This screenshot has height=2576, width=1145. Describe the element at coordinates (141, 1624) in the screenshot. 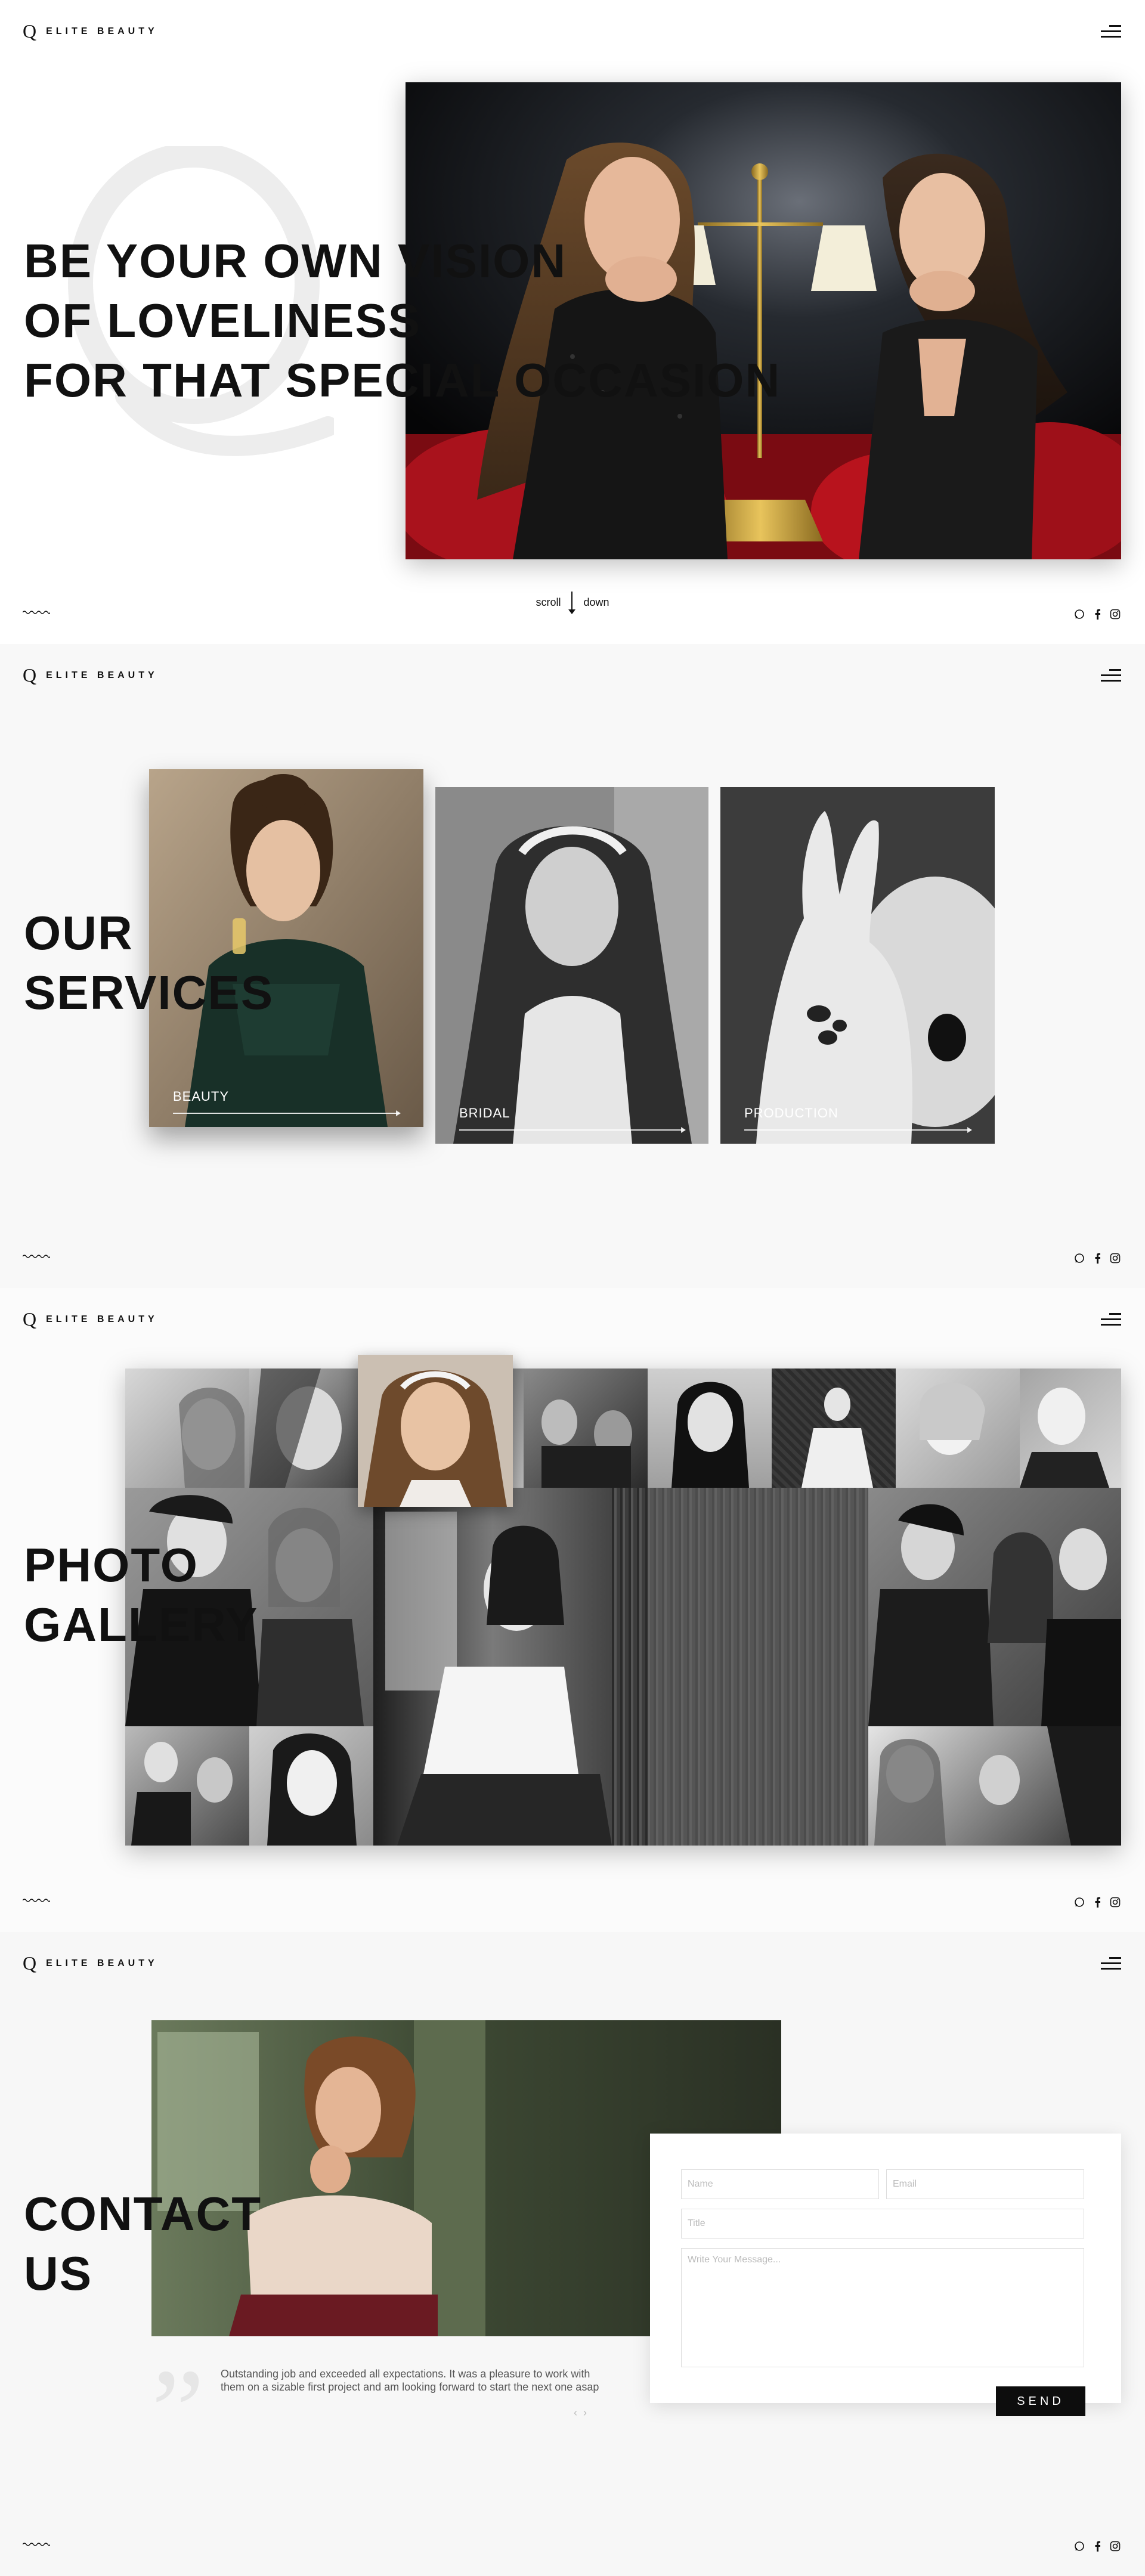

I see `gallery-title-line: GALLERY` at that location.